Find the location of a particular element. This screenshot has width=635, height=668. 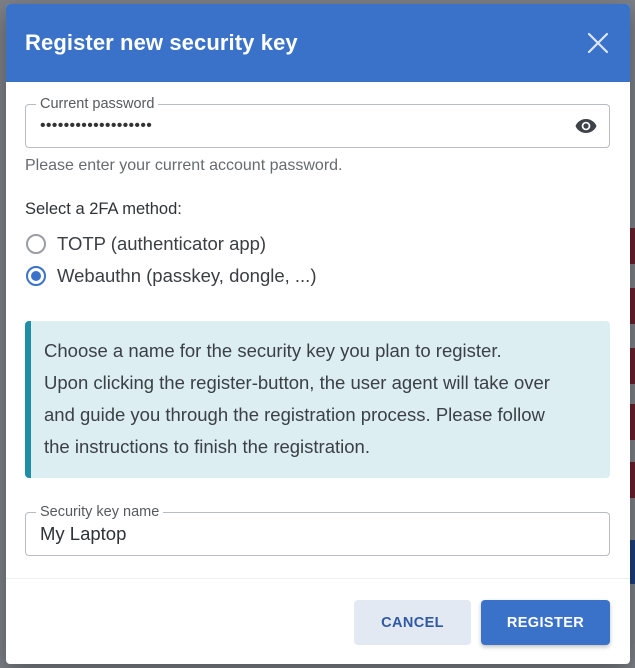

radio-label-totp: TOTP (authenticator app) is located at coordinates (162, 243).